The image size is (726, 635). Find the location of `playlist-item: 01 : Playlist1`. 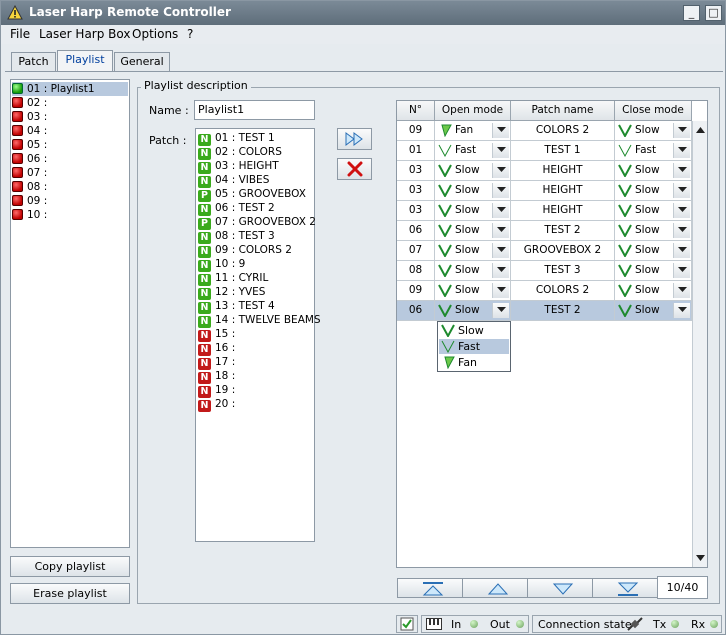

playlist-item: 01 : Playlist1 is located at coordinates (70, 89).